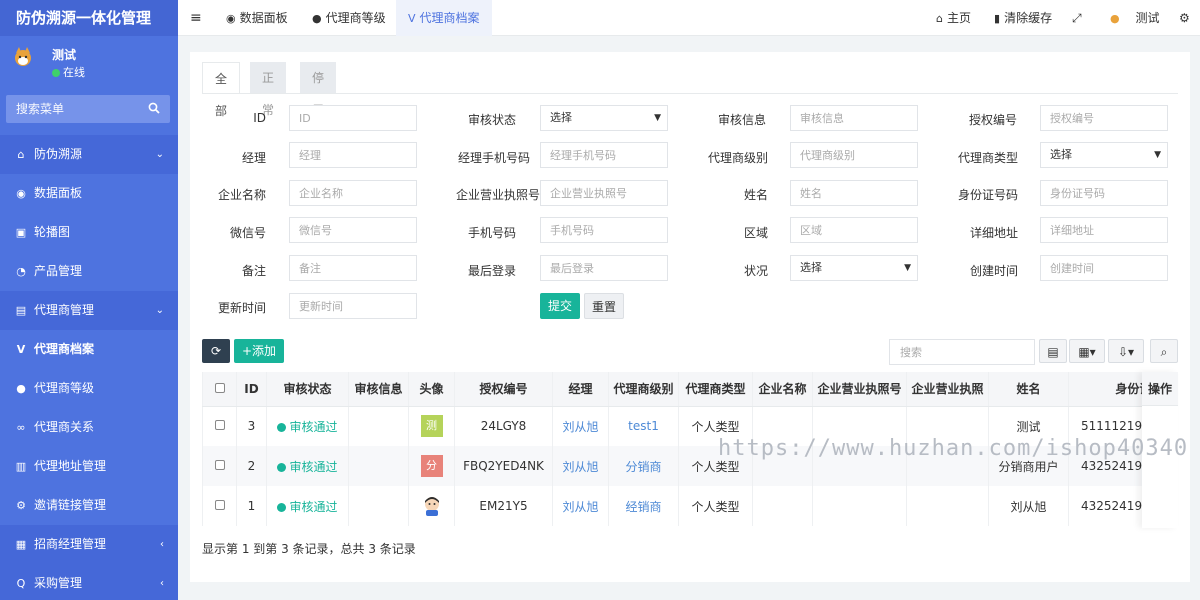 This screenshot has height=600, width=1200. What do you see at coordinates (318, 89) in the screenshot?
I see `tab-disabled: 停用` at bounding box center [318, 89].